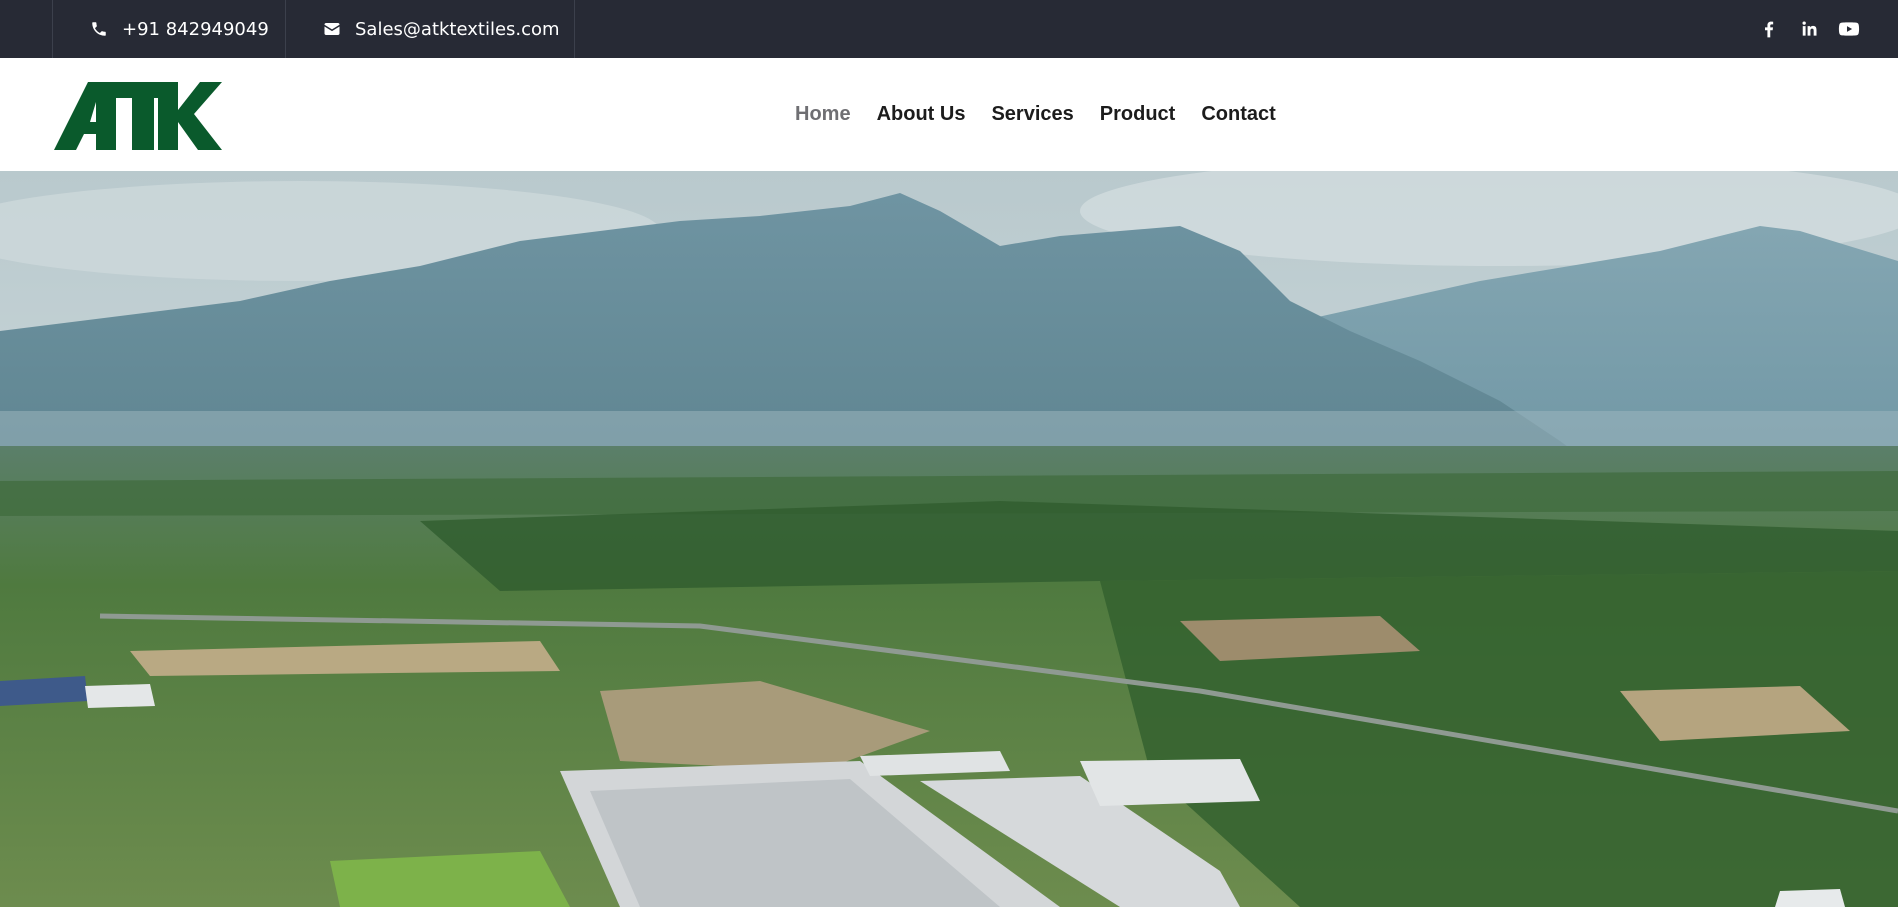 This screenshot has width=1898, height=907. Describe the element at coordinates (949, 29) in the screenshot. I see `top-contact-bar: +91 842949049 Sales@atktextiles.com` at that location.